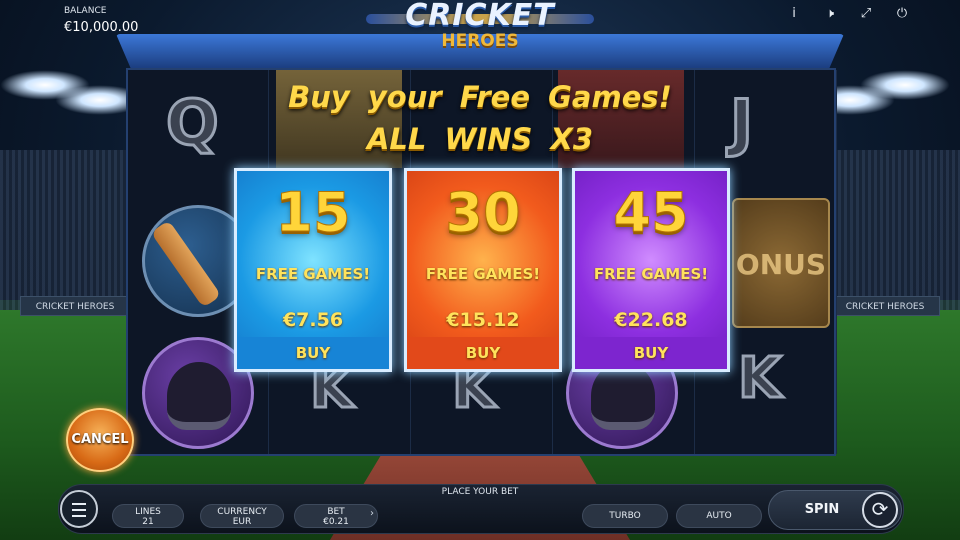 This screenshot has width=960, height=540. Describe the element at coordinates (822, 509) in the screenshot. I see `spin-label: SPIN` at that location.